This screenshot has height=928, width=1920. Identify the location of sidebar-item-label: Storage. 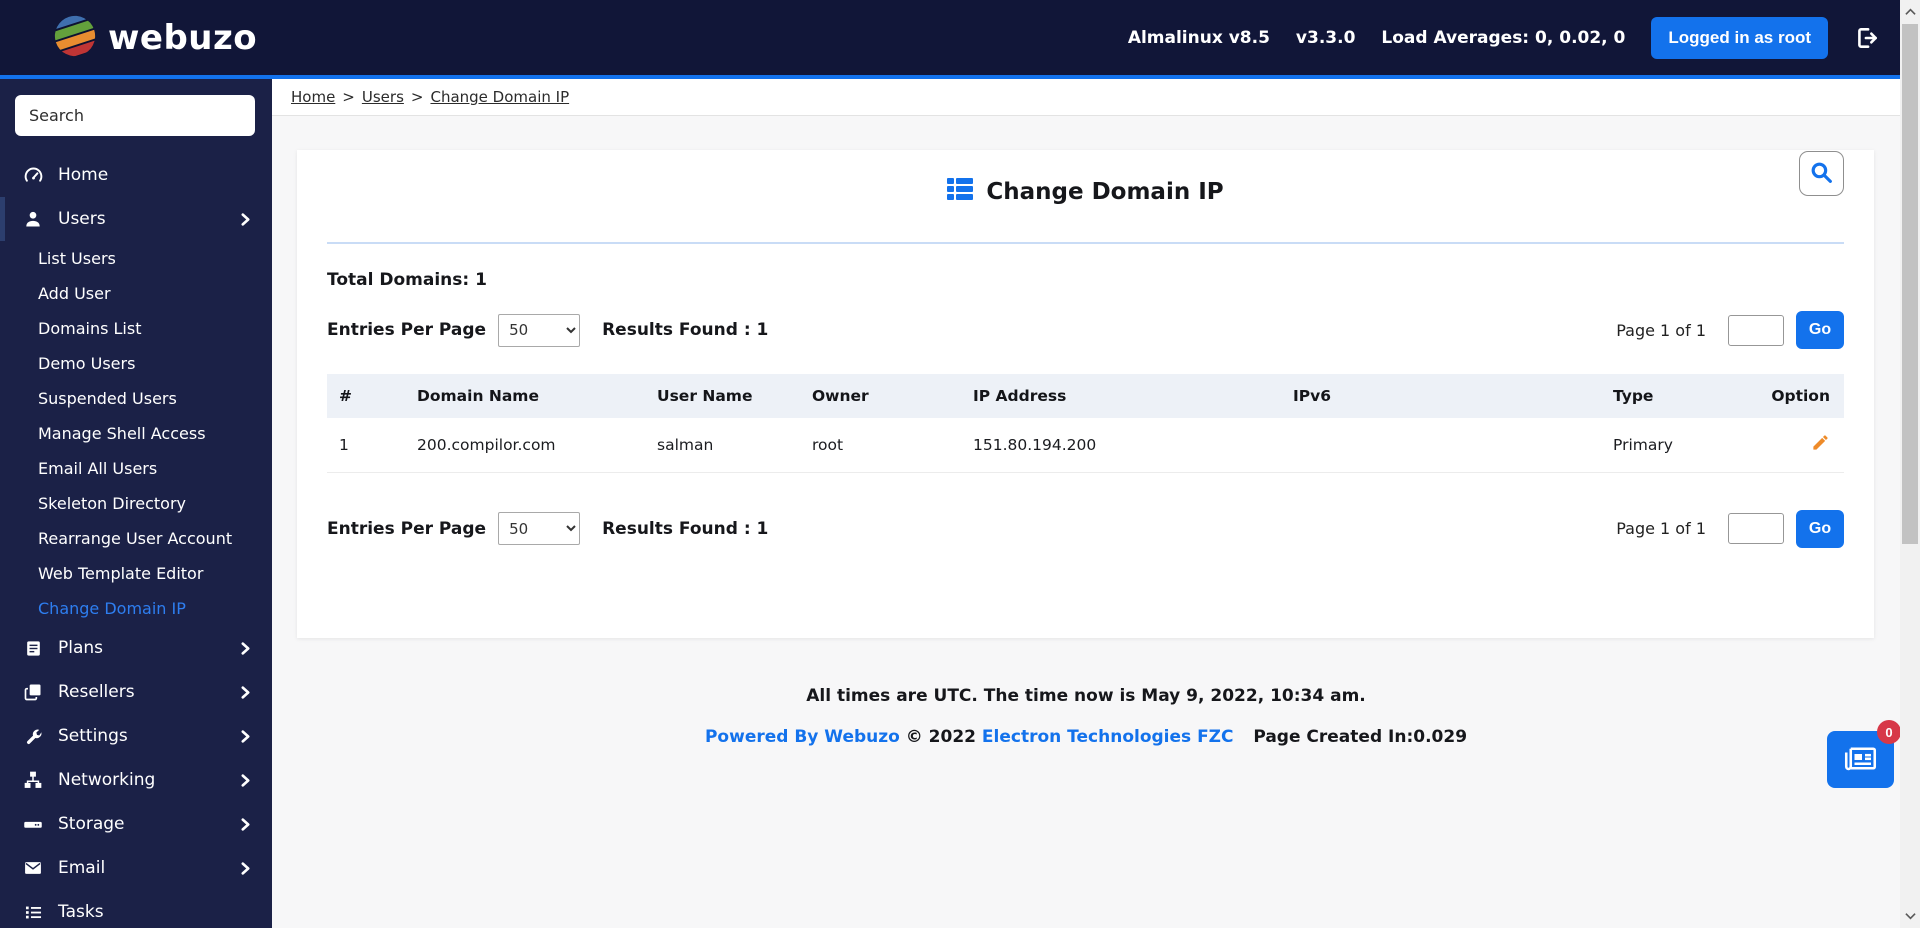
(91, 824).